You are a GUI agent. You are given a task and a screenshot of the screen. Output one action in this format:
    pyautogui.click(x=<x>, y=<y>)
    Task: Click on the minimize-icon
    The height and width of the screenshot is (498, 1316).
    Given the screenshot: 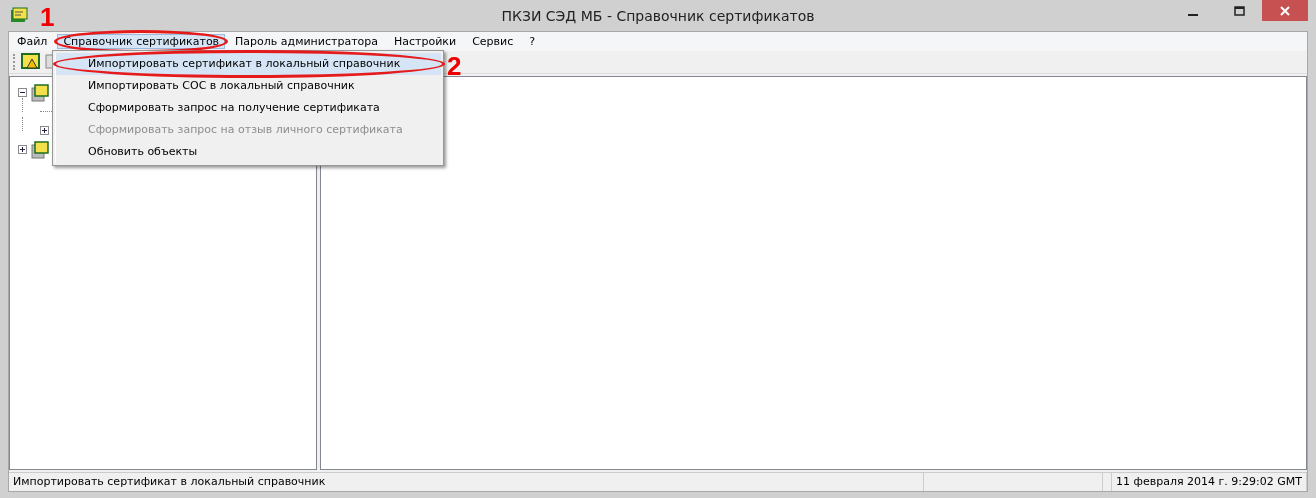 What is the action you would take?
    pyautogui.click(x=1193, y=14)
    